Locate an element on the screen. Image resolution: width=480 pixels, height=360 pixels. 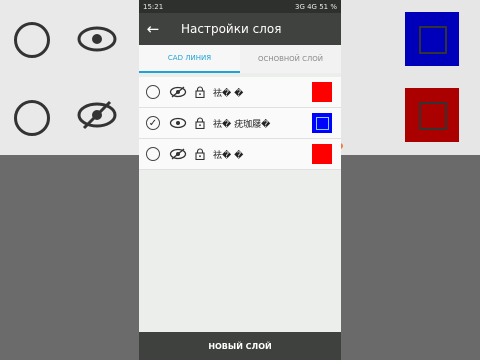
layer-radio-checked: ✓ is located at coordinates (153, 123).